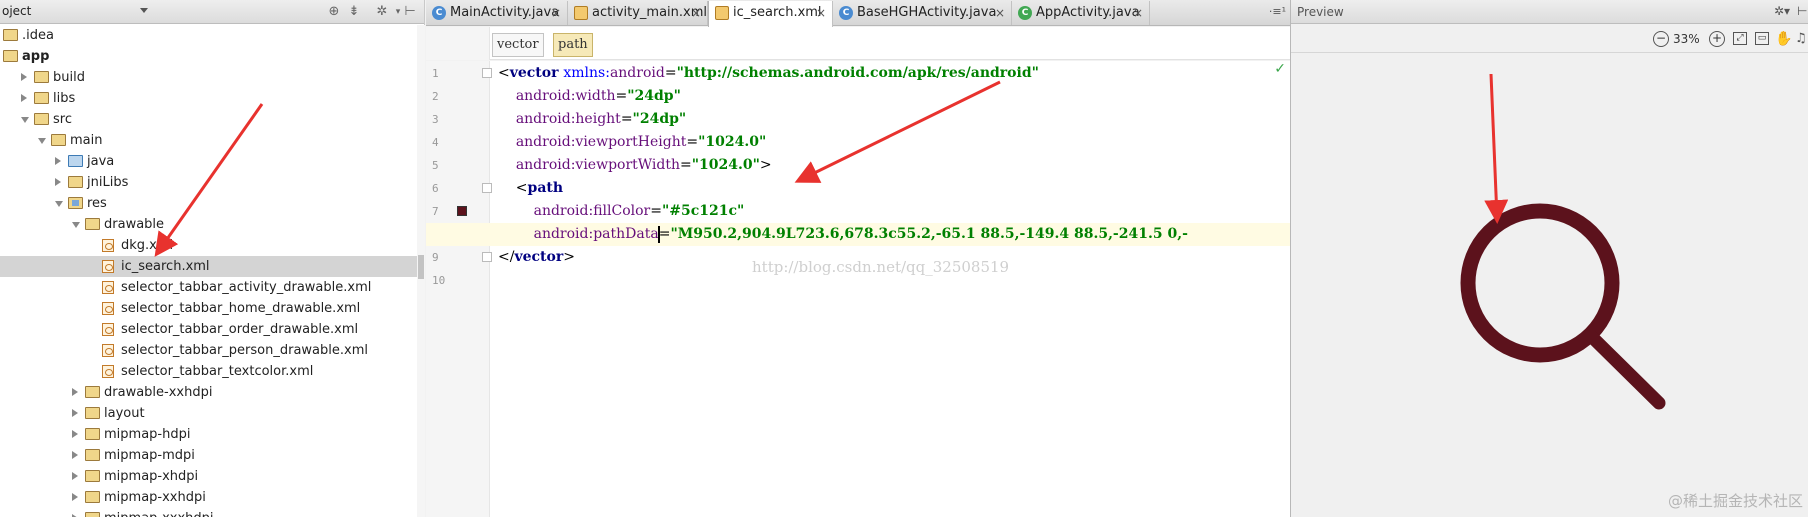  What do you see at coordinates (334, 12) in the screenshot?
I see `sync-icon: ⊕` at bounding box center [334, 12].